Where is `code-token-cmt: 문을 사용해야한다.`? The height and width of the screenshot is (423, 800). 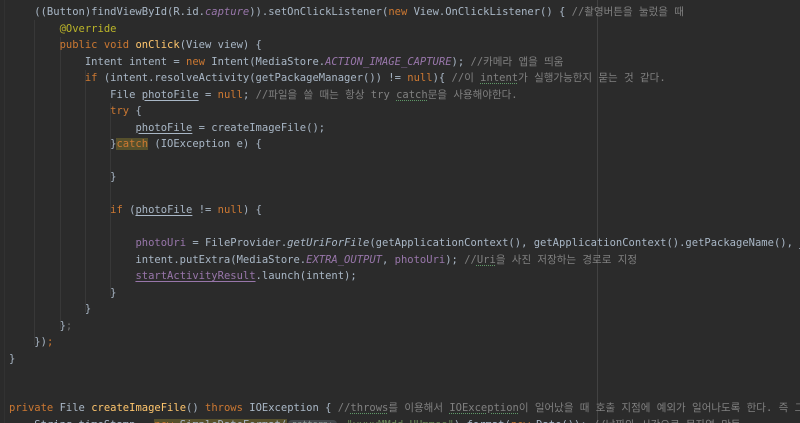 code-token-cmt: 문을 사용해야한다. is located at coordinates (472, 94).